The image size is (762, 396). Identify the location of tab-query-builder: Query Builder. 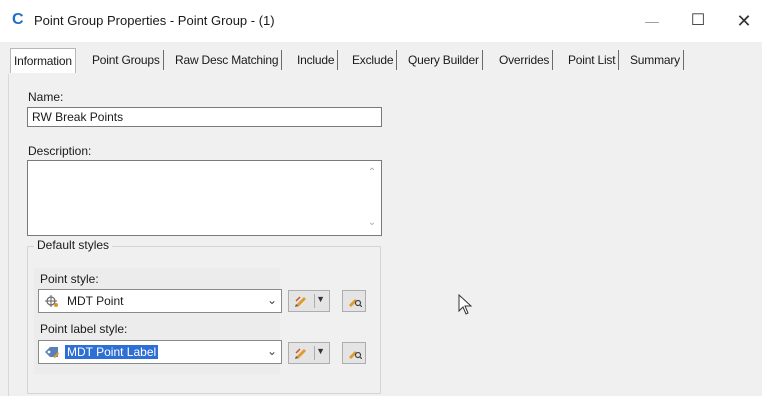
(444, 60).